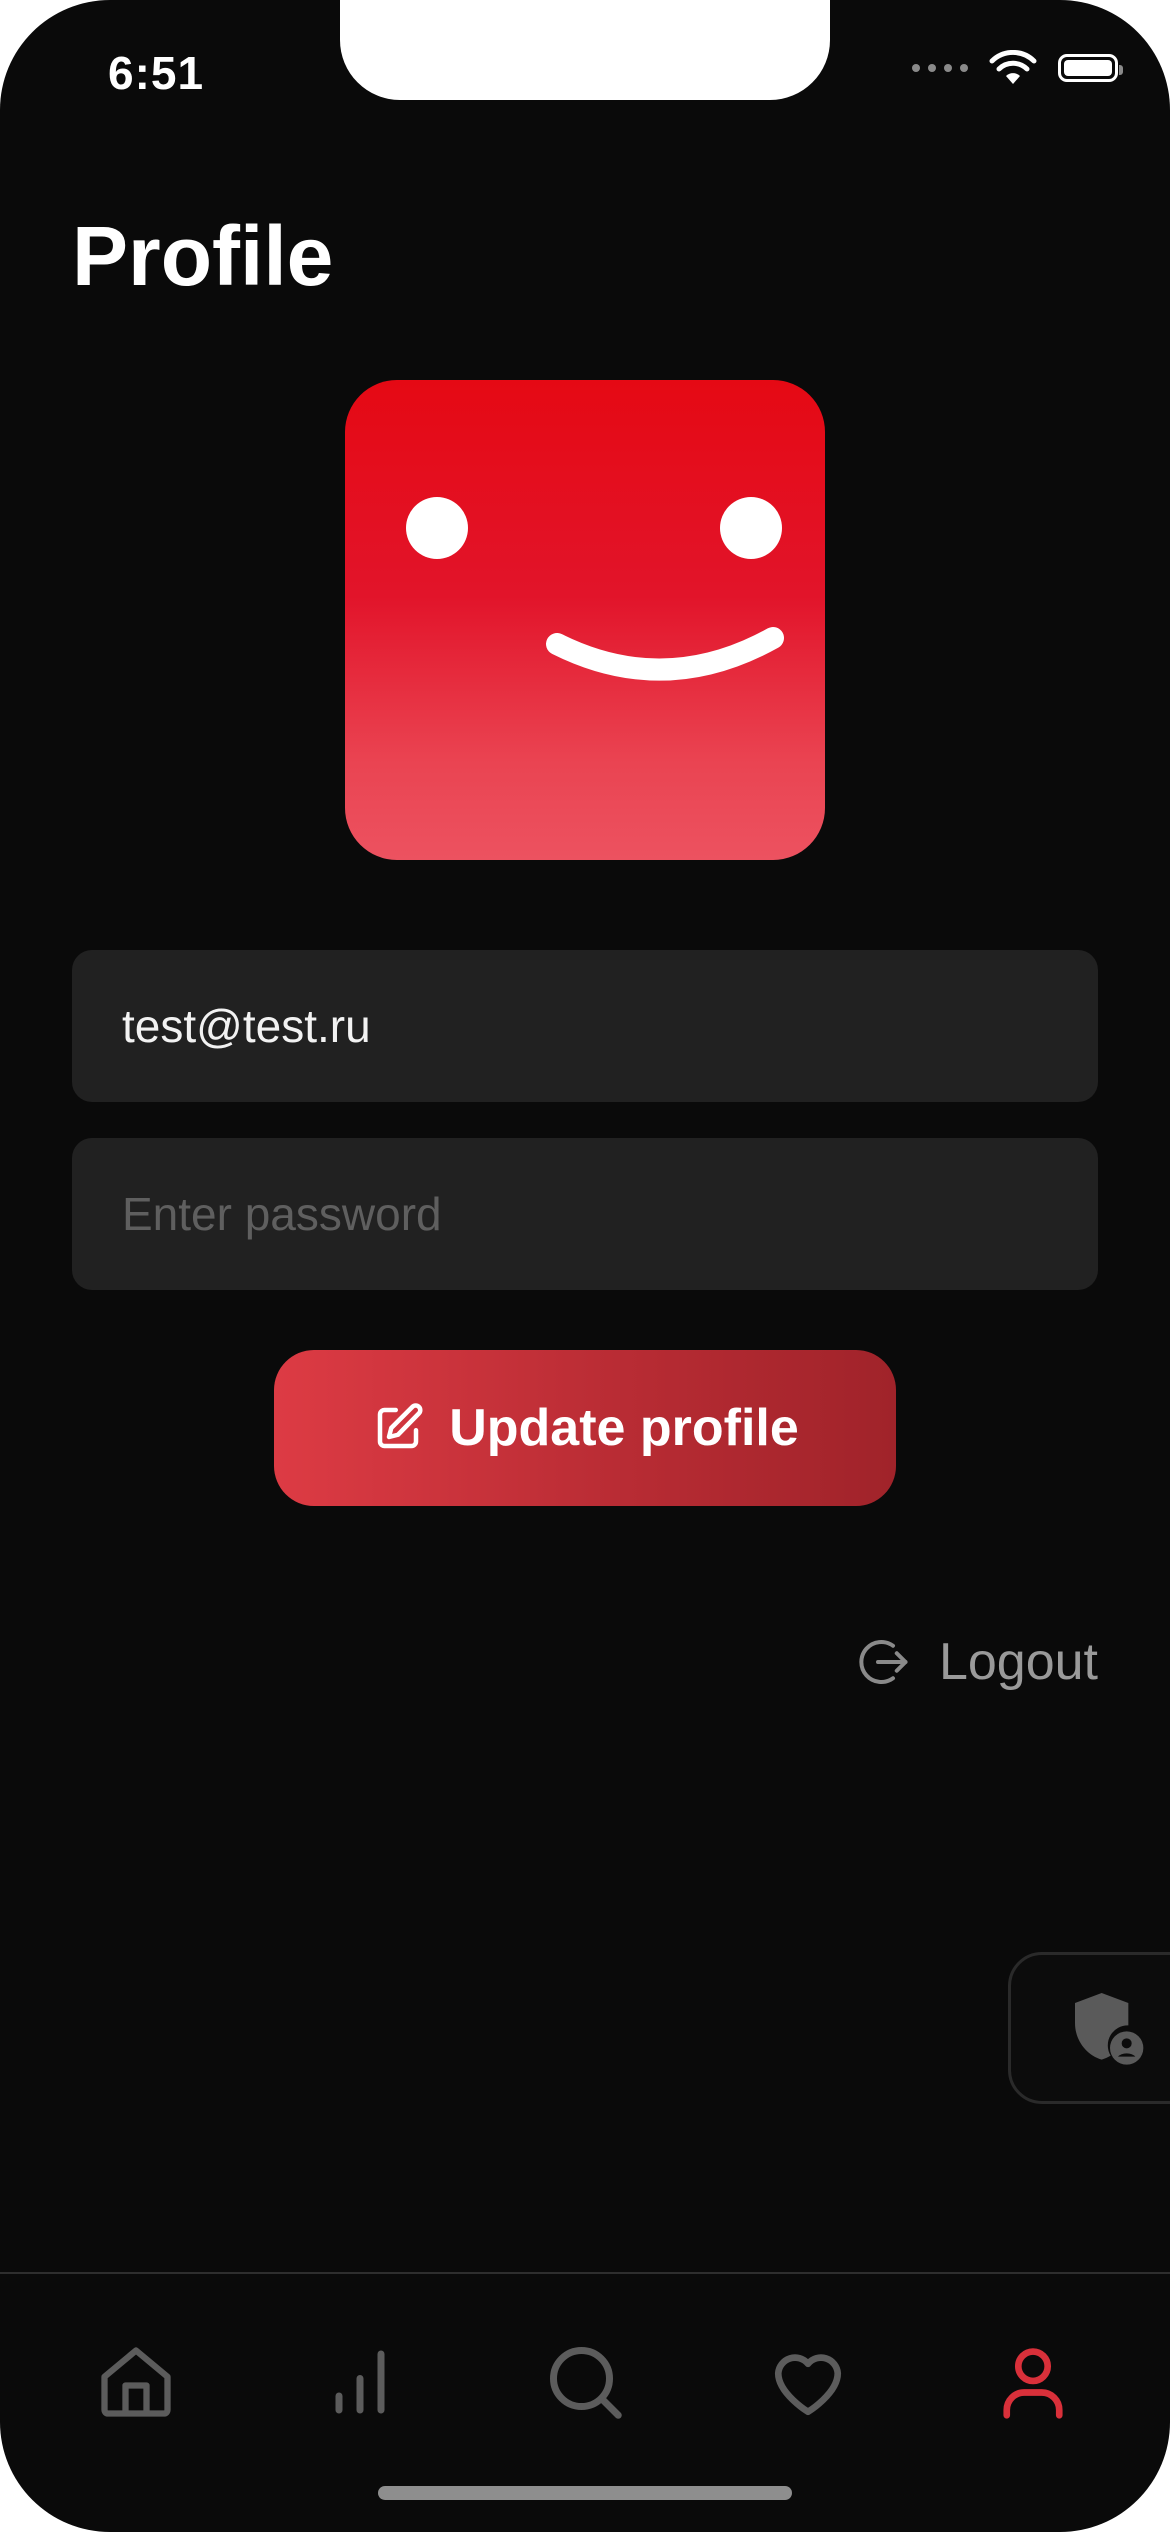 This screenshot has width=1170, height=2532. I want to click on shield-user-icon, so click(1109, 2029).